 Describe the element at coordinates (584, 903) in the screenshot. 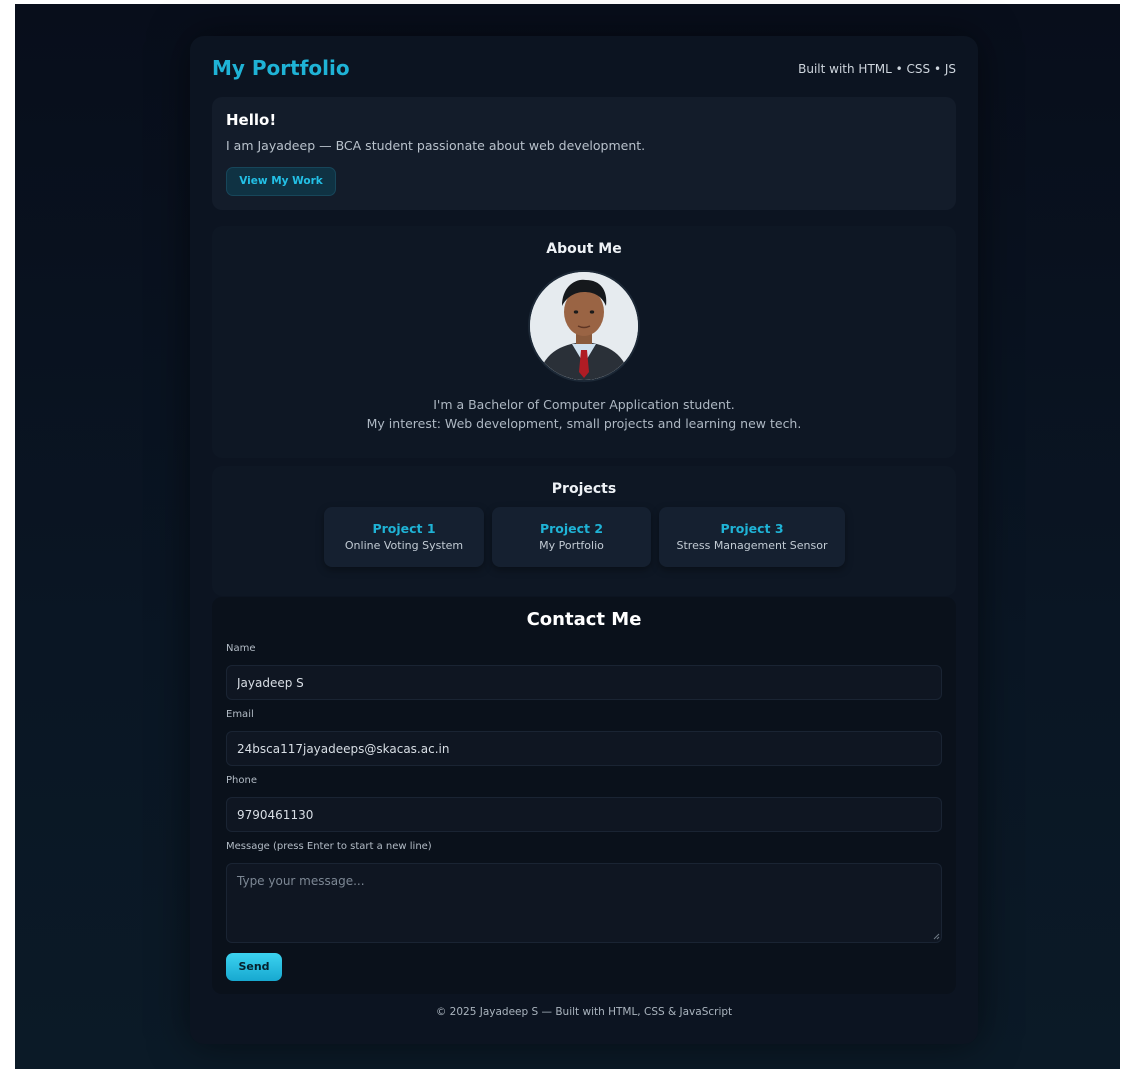

I see `message-field` at that location.